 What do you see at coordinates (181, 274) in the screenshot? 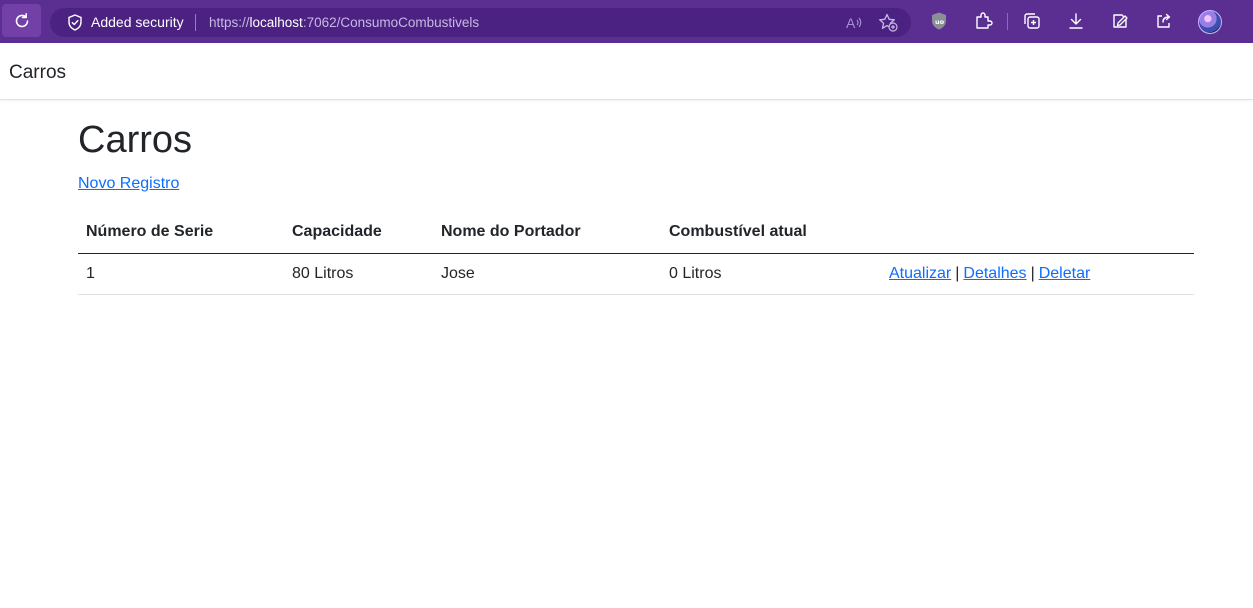
I see `cell-serial-number: 1` at bounding box center [181, 274].